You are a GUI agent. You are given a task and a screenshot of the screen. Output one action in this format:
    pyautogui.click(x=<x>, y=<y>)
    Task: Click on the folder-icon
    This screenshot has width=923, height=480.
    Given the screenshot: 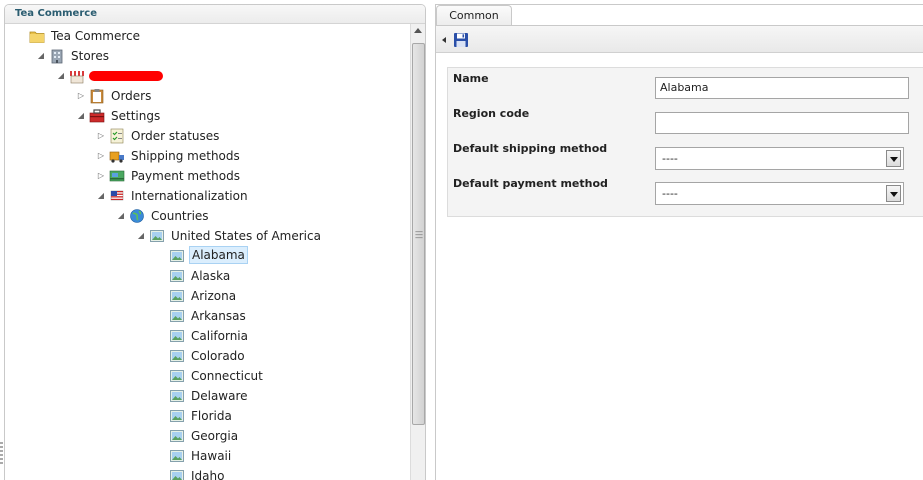 What is the action you would take?
    pyautogui.click(x=37, y=36)
    